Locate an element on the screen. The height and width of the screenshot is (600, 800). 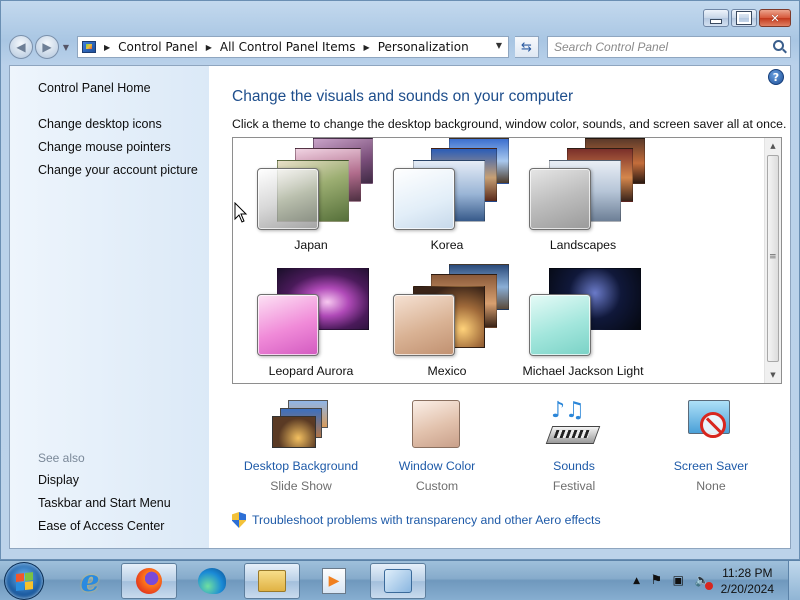
clock-time: 11:28 PM is located at coordinates (747, 573).